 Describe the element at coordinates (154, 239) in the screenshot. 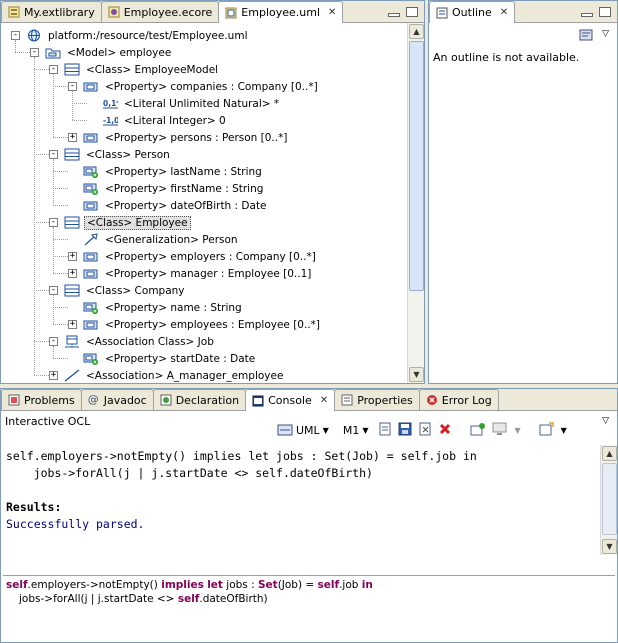

I see `tree-row: <Generalization> Person` at that location.